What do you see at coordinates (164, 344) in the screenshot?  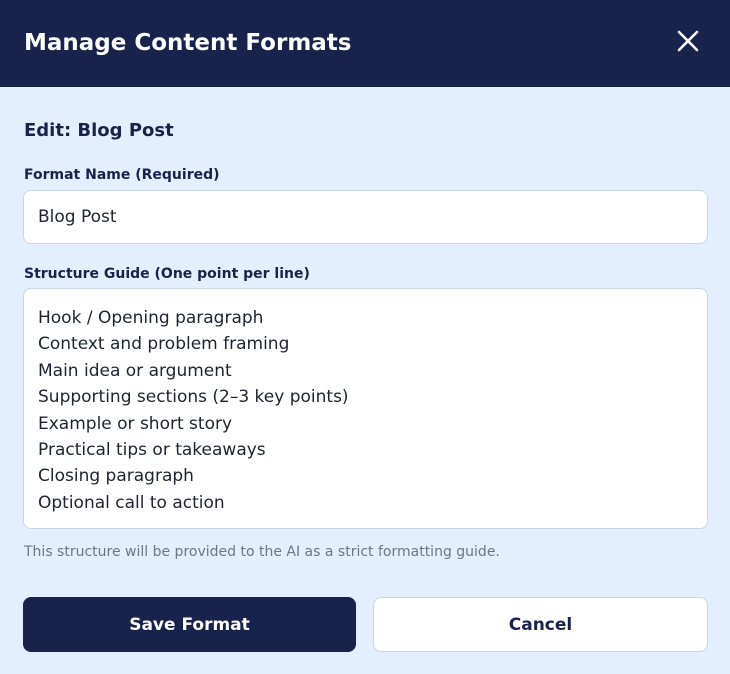 I see `structure-line: Context and problem framing` at bounding box center [164, 344].